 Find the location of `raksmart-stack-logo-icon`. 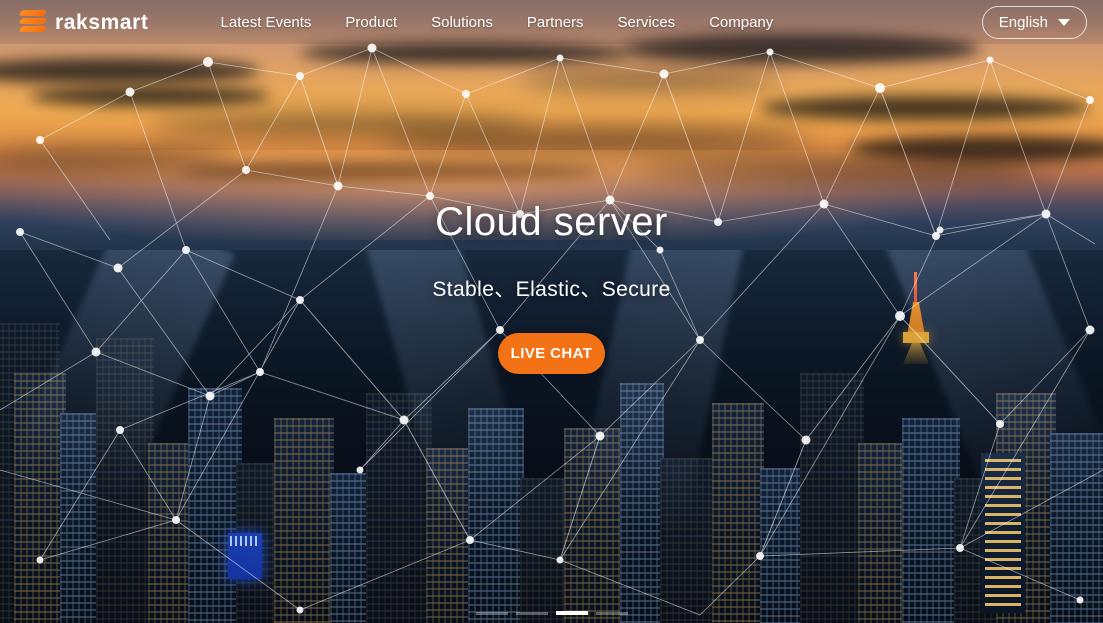

raksmart-stack-logo-icon is located at coordinates (33, 22).